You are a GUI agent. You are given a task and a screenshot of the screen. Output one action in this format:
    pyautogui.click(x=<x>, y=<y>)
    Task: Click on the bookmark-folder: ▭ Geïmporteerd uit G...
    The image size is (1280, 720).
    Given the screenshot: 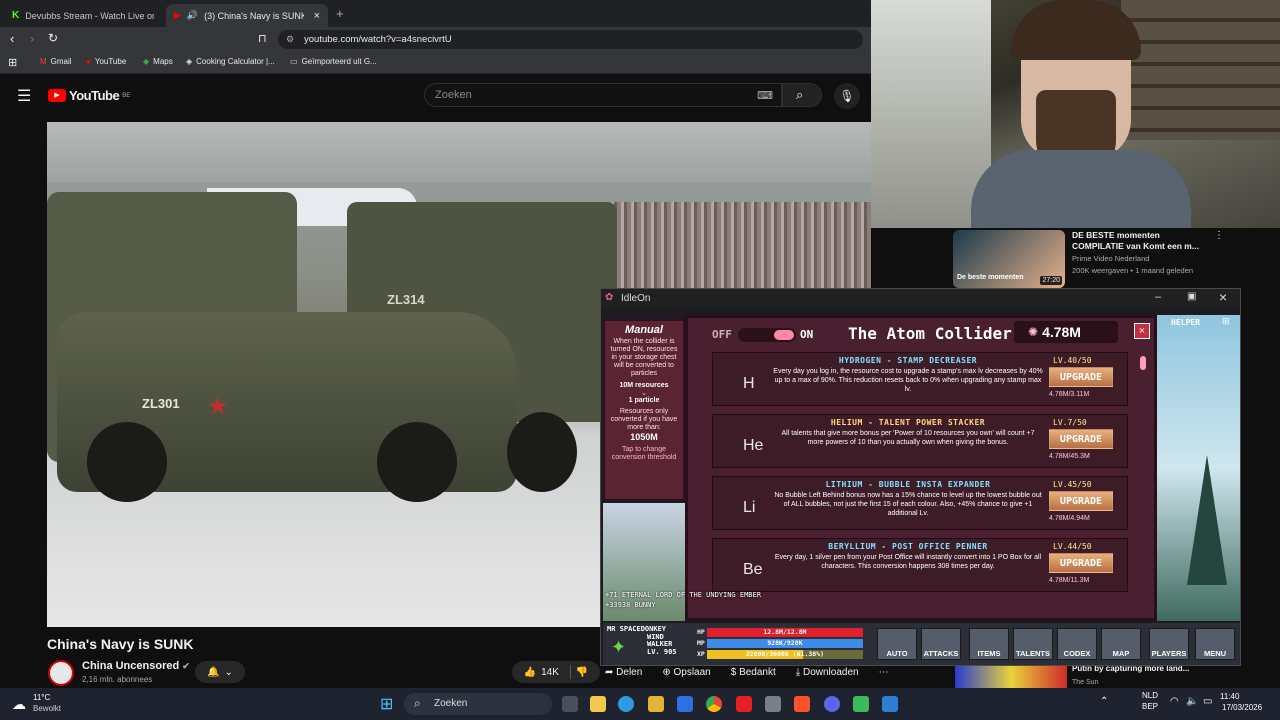 What is the action you would take?
    pyautogui.click(x=333, y=61)
    